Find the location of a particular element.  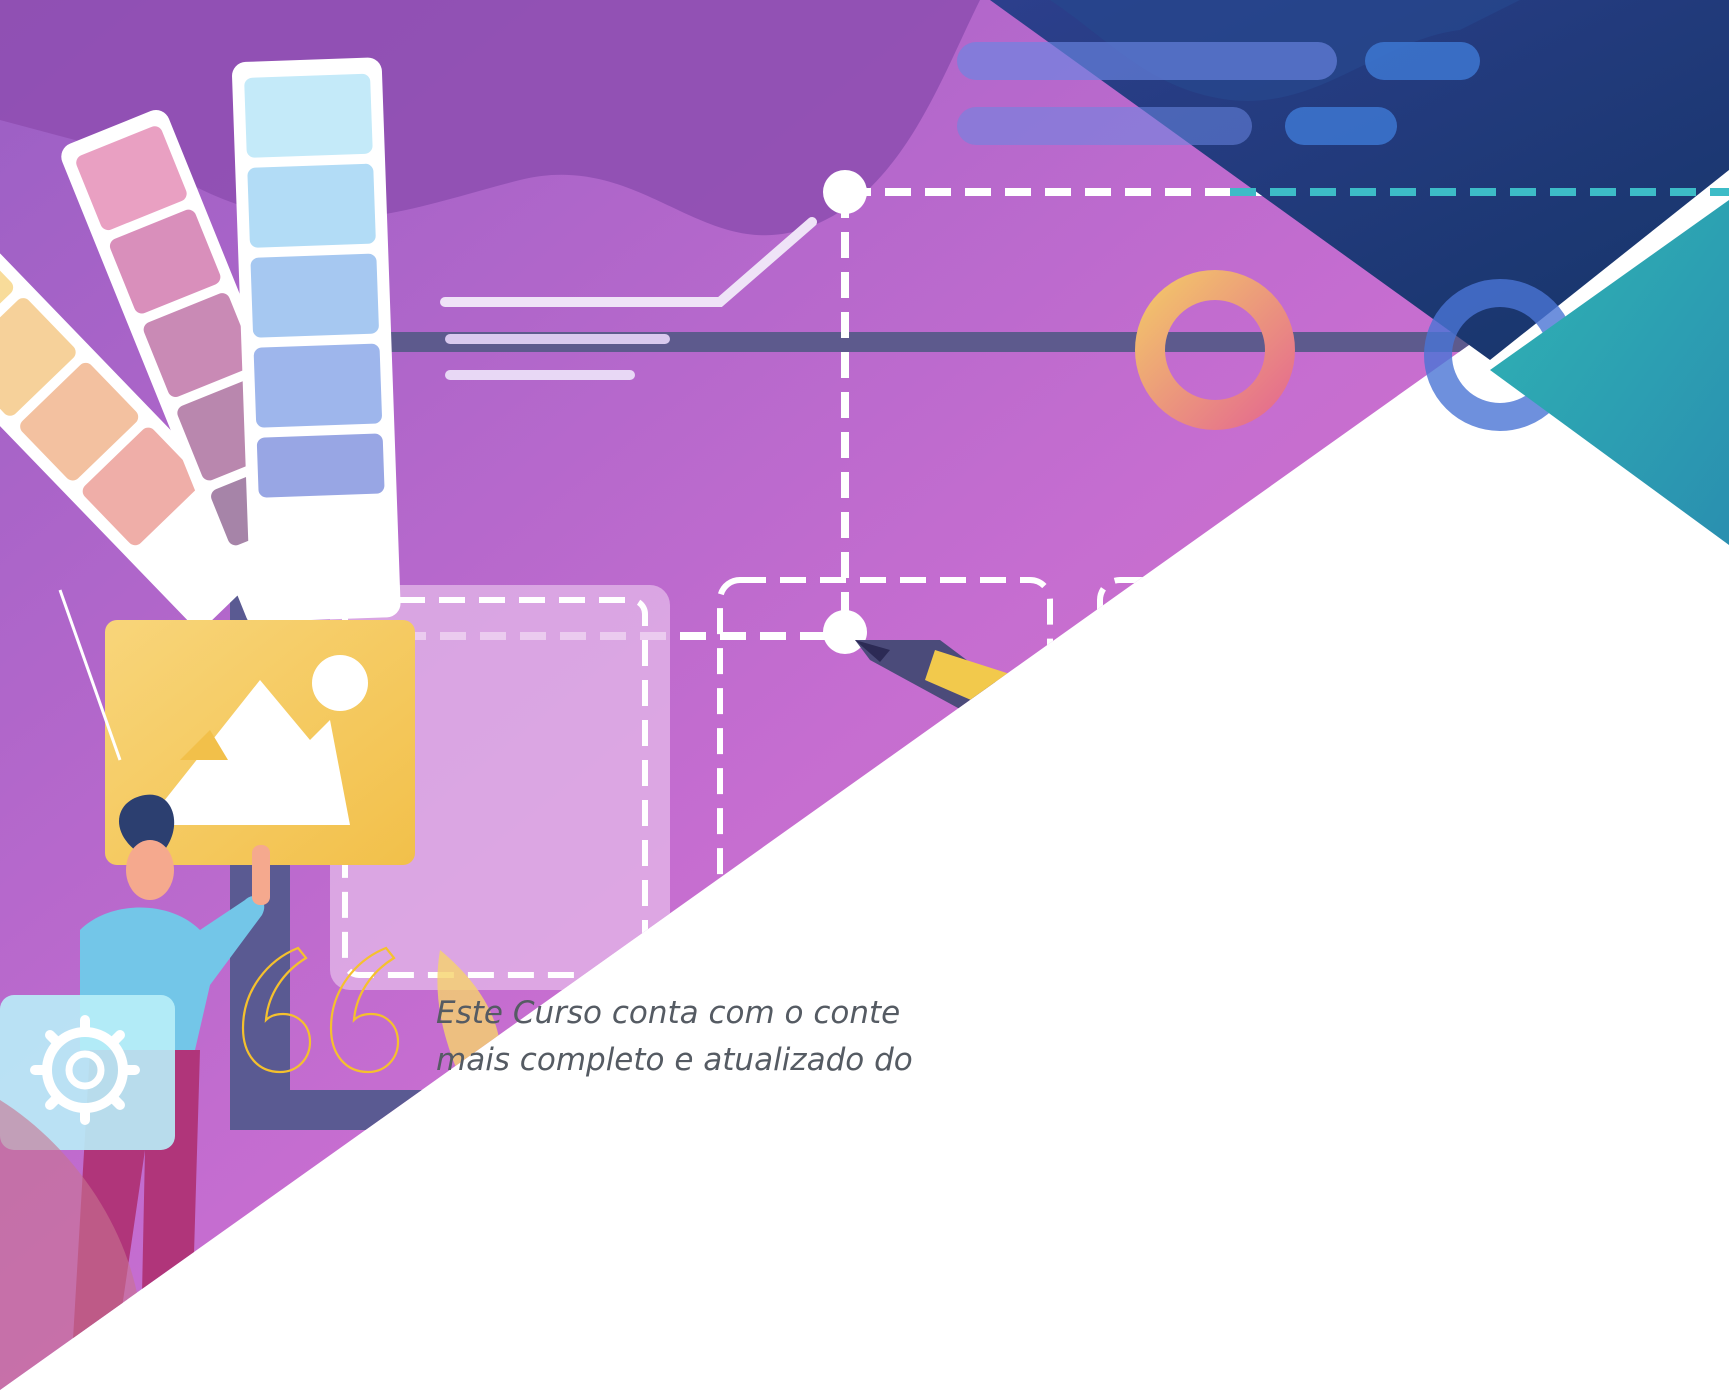

quote-mark-icon is located at coordinates (320, 1010).